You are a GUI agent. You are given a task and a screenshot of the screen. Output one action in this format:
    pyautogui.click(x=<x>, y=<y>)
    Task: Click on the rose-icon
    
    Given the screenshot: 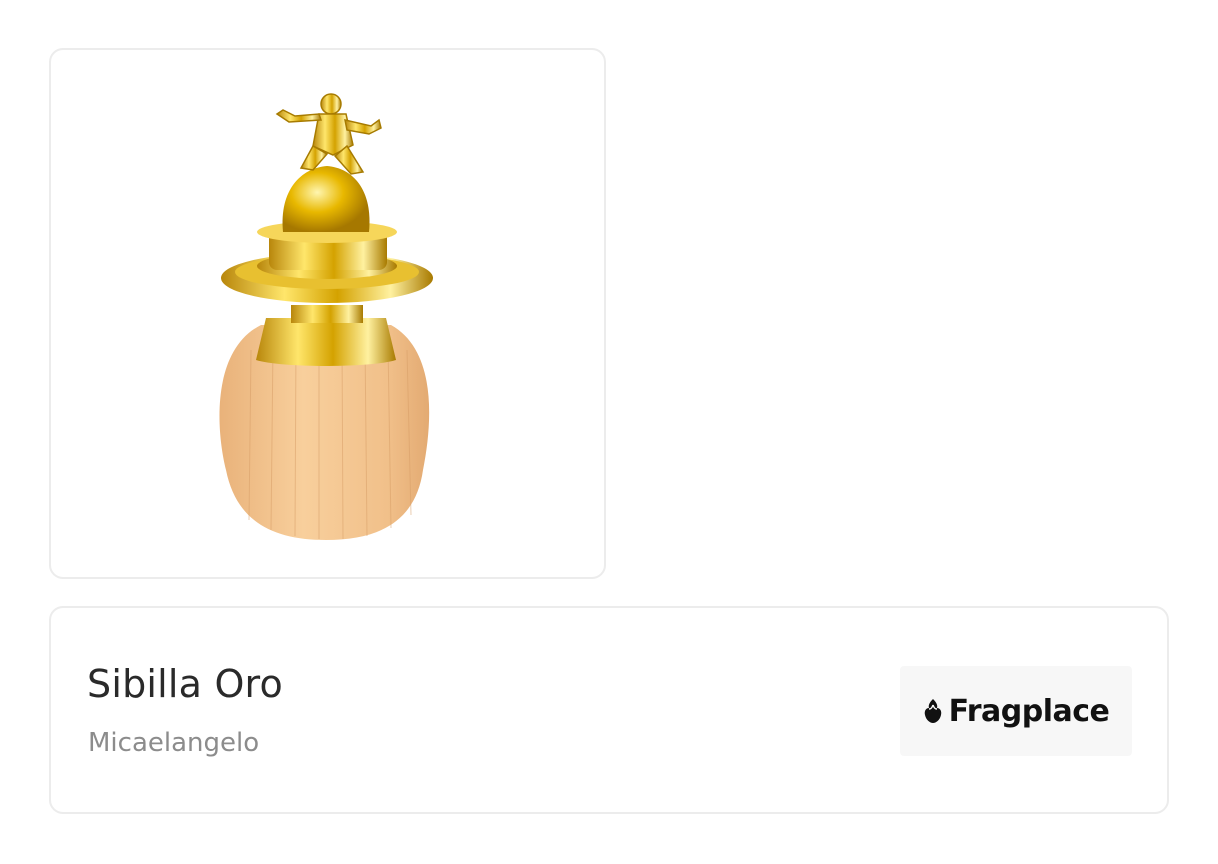 What is the action you would take?
    pyautogui.click(x=932, y=711)
    